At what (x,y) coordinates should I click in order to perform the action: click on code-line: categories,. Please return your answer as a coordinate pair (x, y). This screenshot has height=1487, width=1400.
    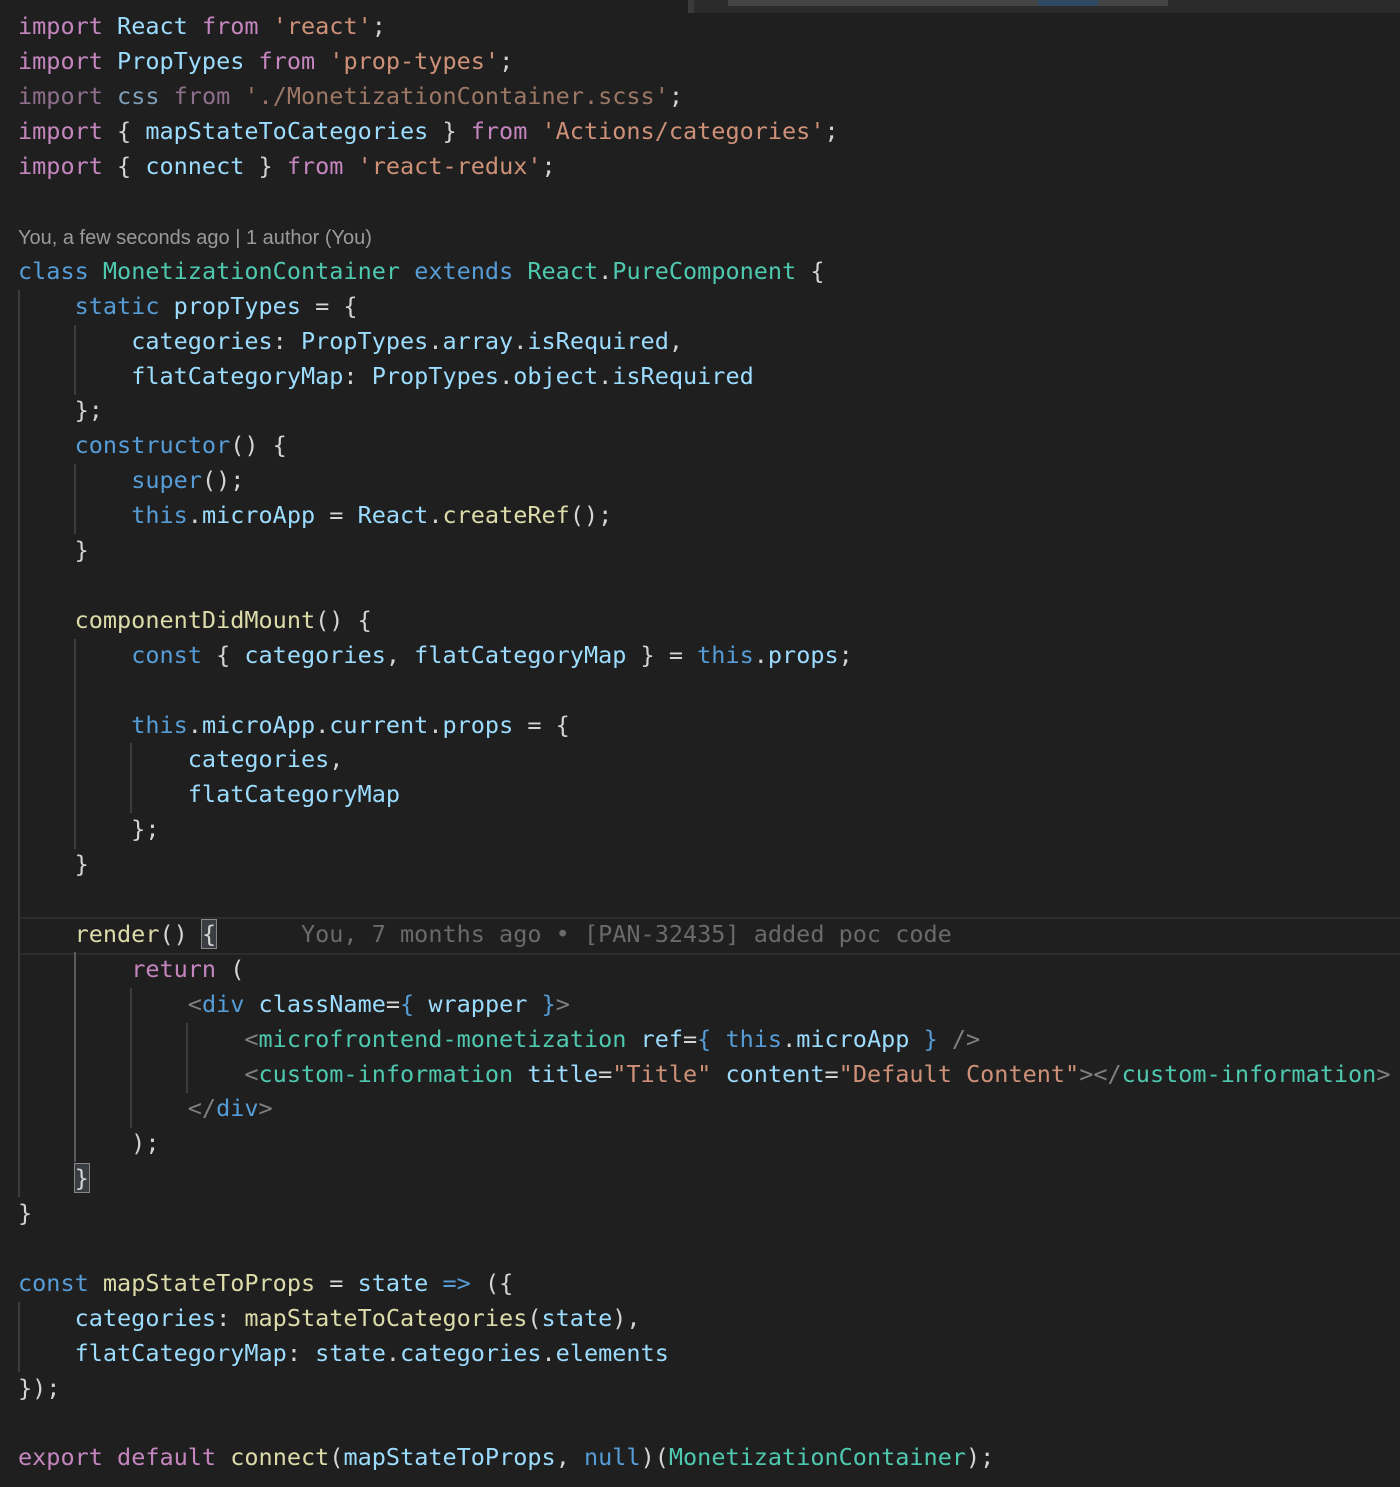
    Looking at the image, I should click on (181, 759).